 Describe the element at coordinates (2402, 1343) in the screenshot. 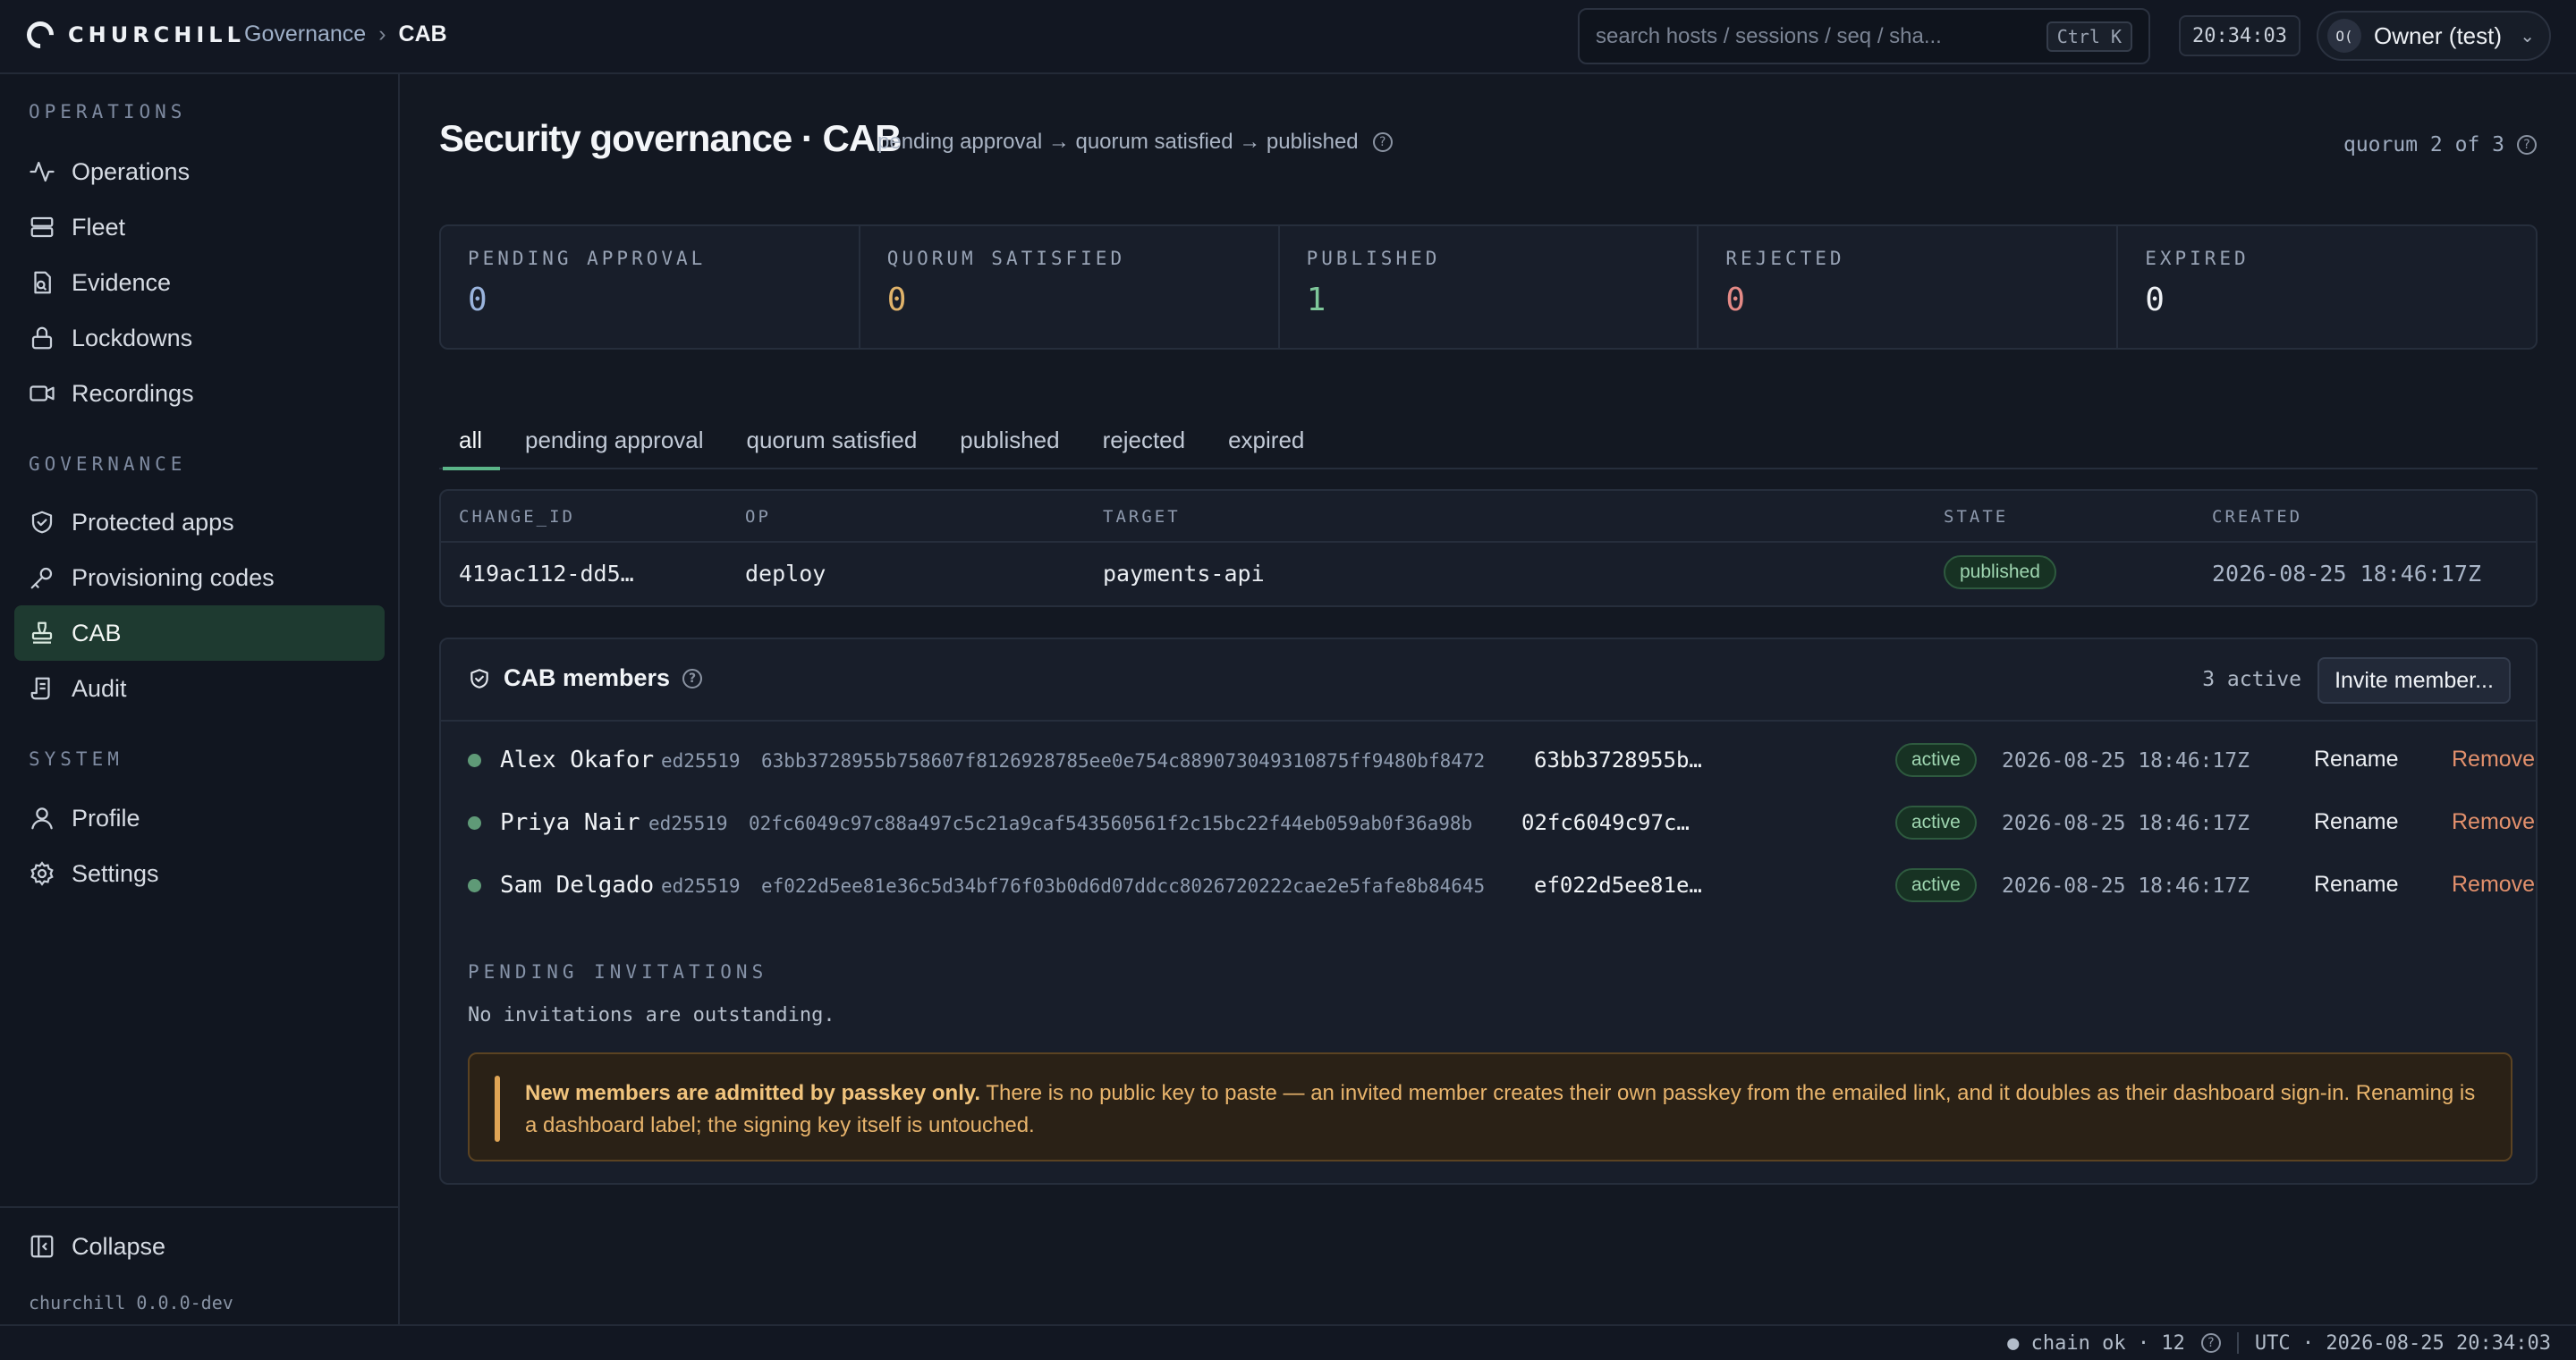

I see `utc-time: UTC · 2026-08-25 20:34:03` at that location.